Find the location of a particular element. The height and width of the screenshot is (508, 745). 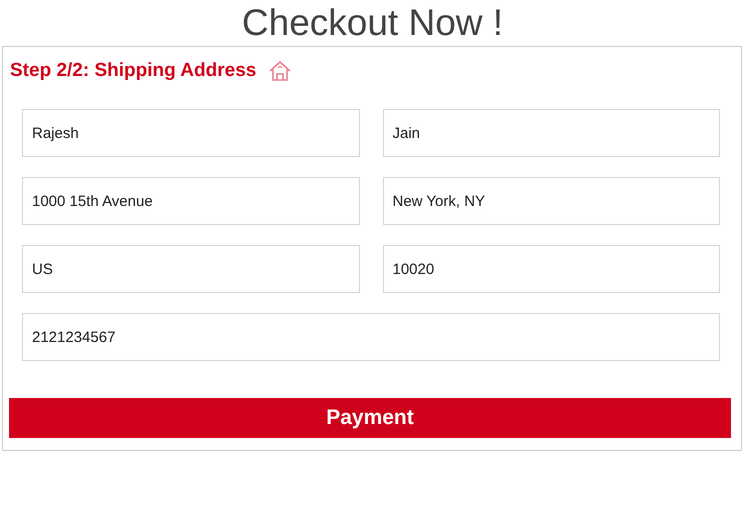

payment-button: Payment is located at coordinates (370, 418).